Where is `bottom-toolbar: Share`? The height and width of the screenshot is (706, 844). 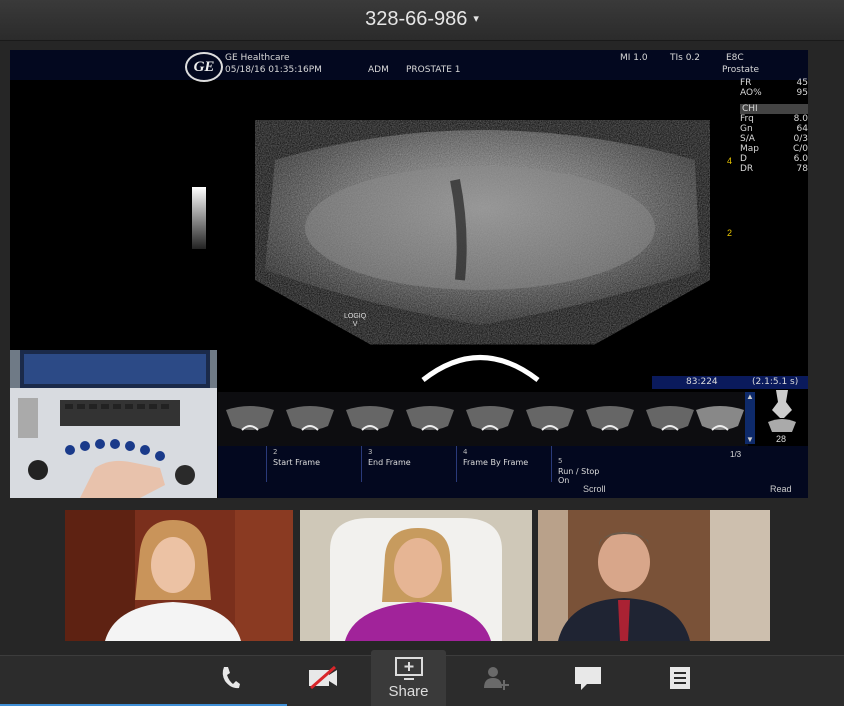 bottom-toolbar: Share is located at coordinates (422, 678).